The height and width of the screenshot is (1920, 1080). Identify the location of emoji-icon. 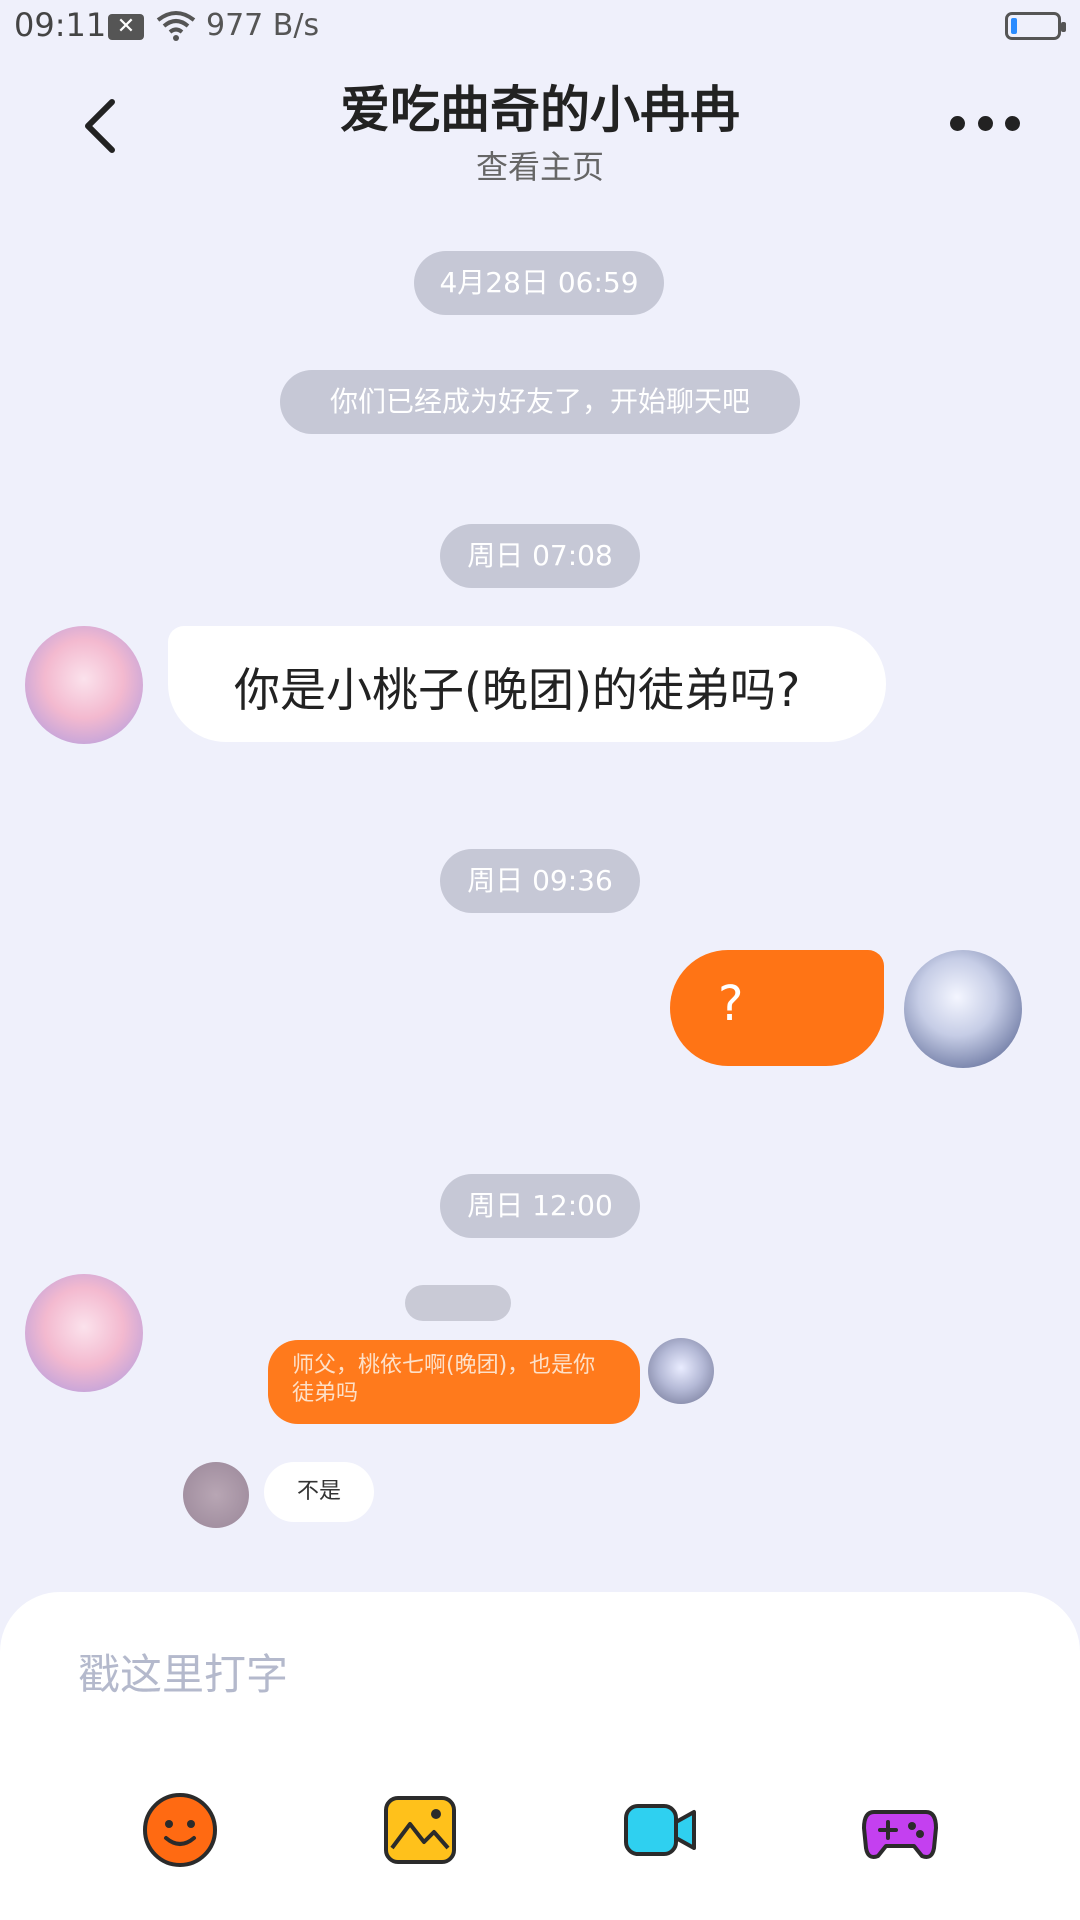
(180, 1830).